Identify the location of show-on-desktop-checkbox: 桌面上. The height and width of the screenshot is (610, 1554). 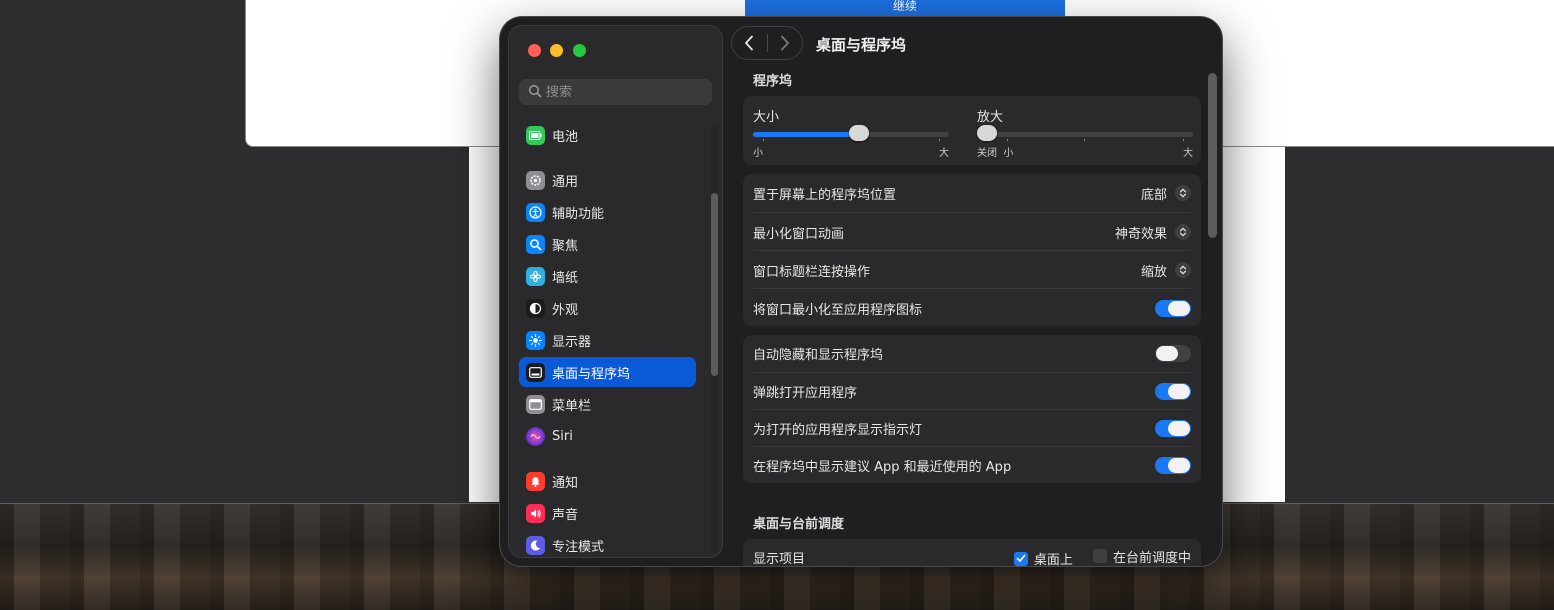
(1043, 557).